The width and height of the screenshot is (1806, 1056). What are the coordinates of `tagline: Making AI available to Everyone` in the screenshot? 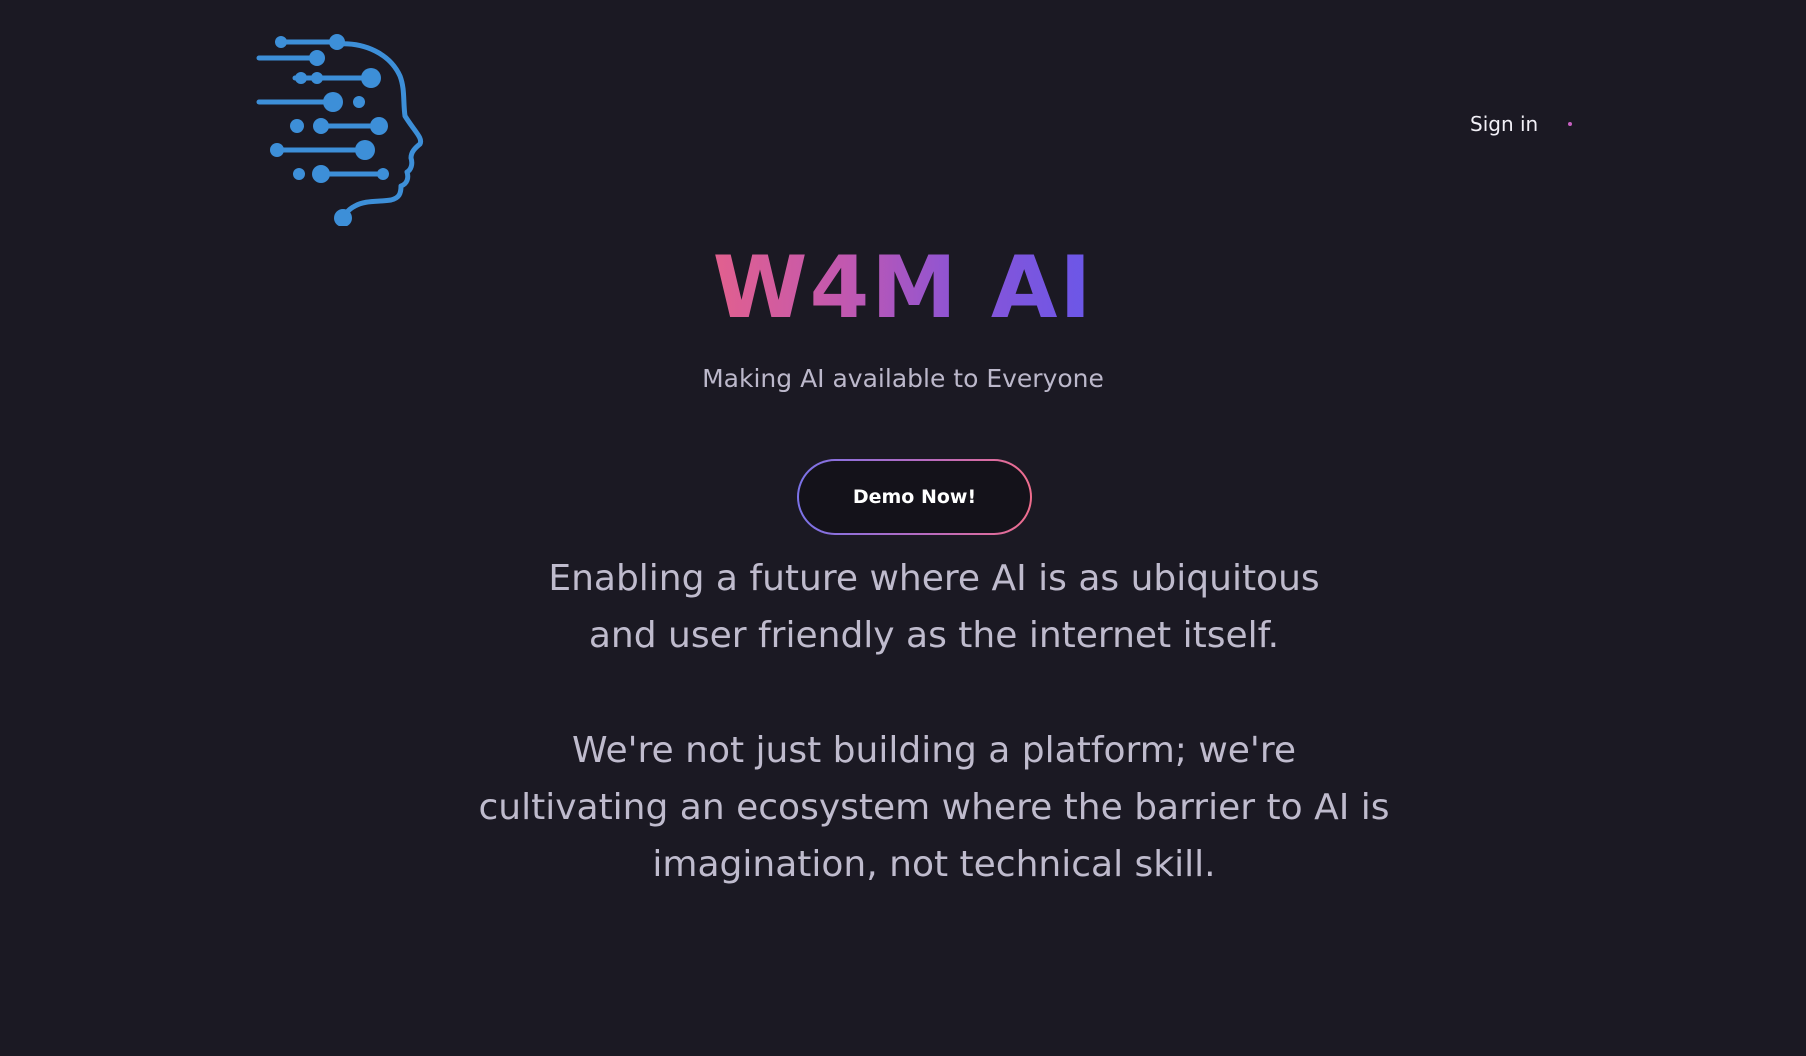 It's located at (903, 378).